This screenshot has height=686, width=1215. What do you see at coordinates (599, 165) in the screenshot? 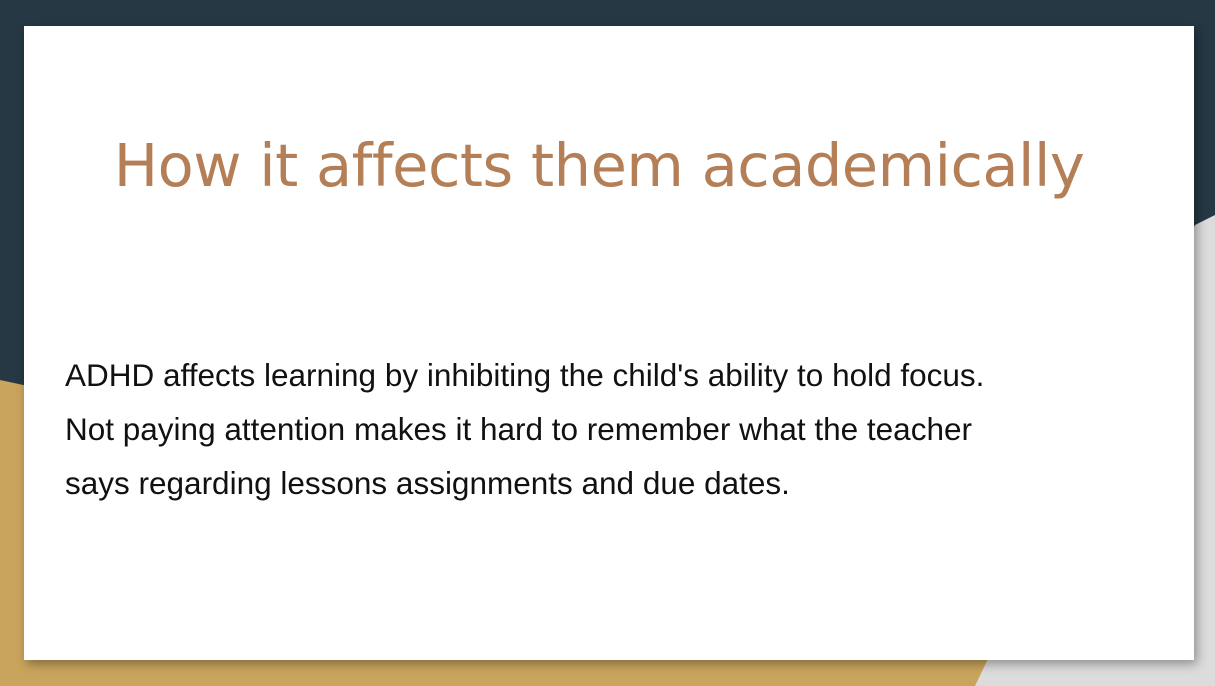
I see `slide-title: How it affects them academically` at bounding box center [599, 165].